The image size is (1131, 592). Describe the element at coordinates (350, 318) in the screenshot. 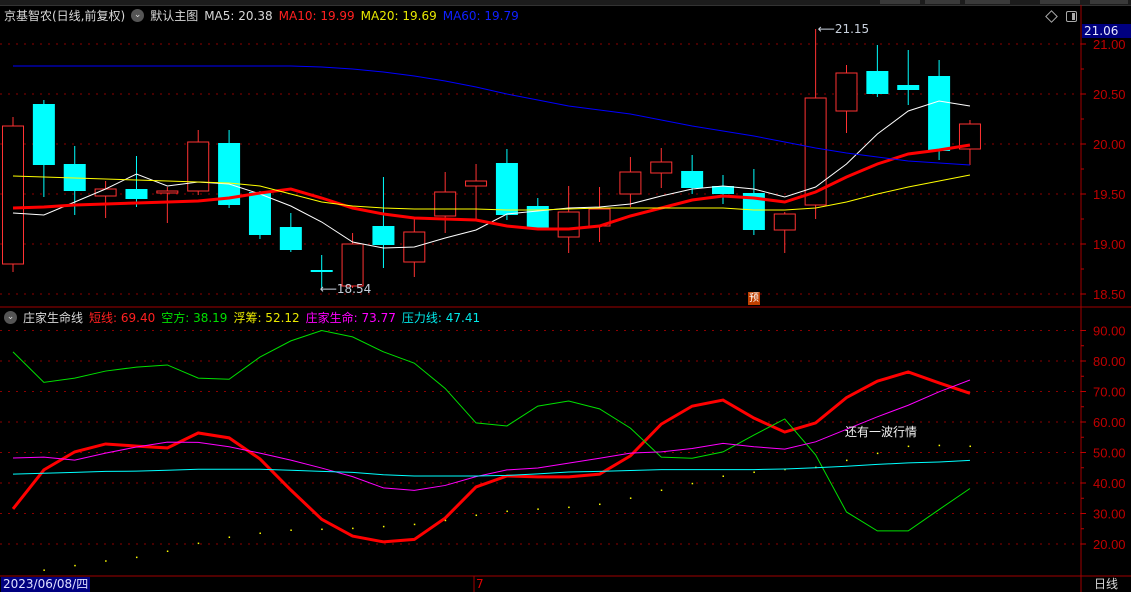

I see `zhuangjia-value: 庄家生命: 73.77` at that location.